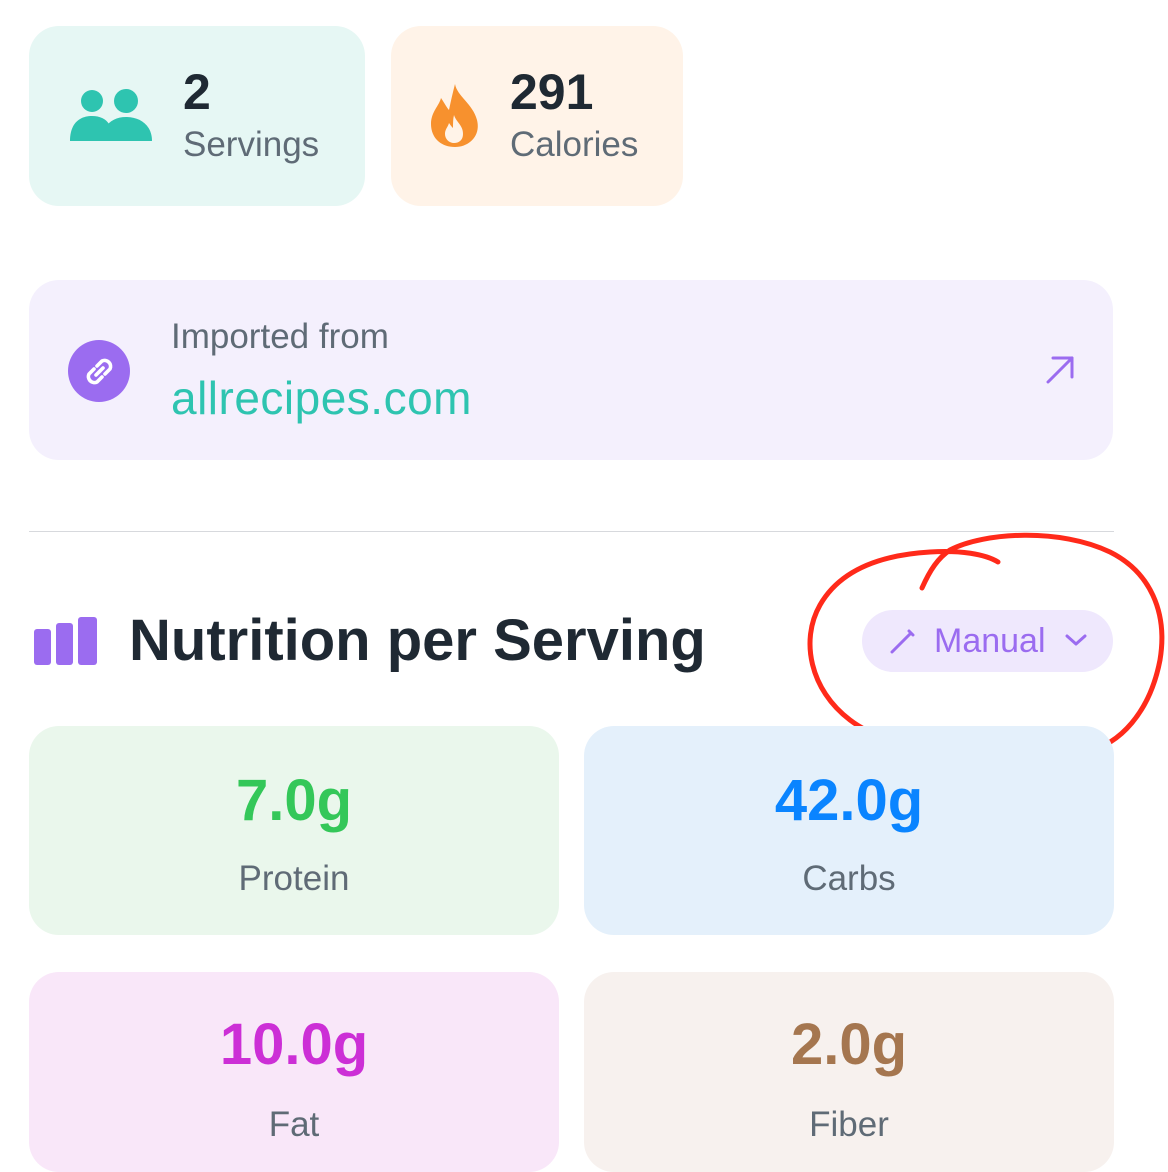 The height and width of the screenshot is (1172, 1168). Describe the element at coordinates (321, 398) in the screenshot. I see `source-link: allrecipes.com` at that location.